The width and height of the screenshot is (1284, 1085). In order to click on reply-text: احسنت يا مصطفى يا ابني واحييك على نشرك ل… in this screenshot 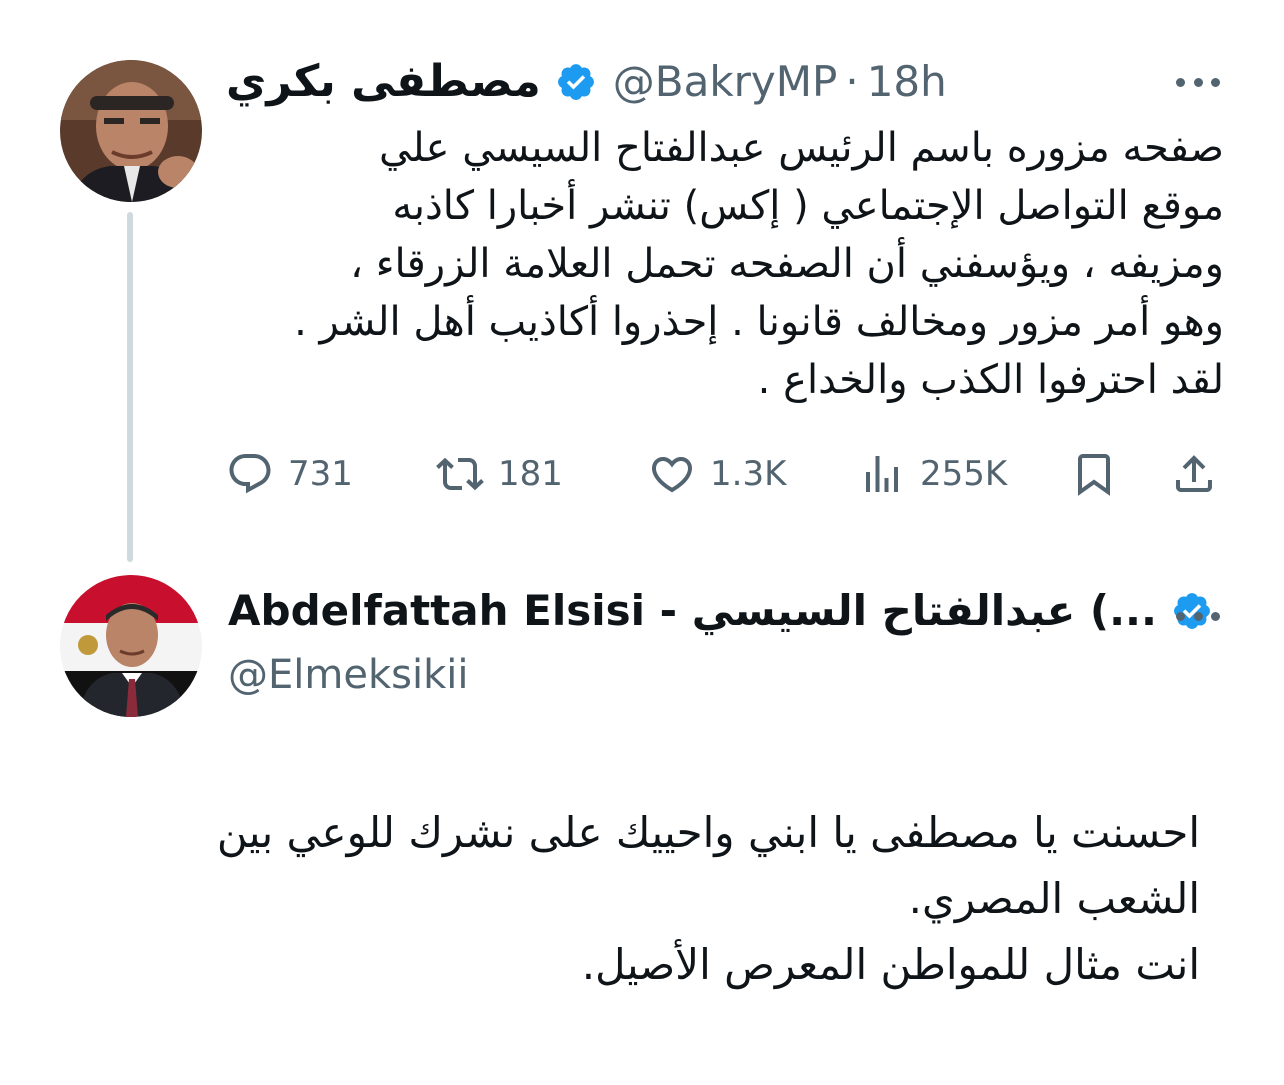, I will do `click(708, 898)`.